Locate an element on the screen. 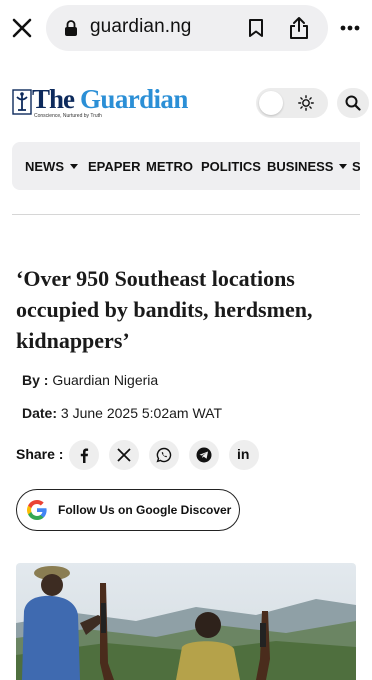 The height and width of the screenshot is (680, 372). facebook-icon is located at coordinates (84, 455).